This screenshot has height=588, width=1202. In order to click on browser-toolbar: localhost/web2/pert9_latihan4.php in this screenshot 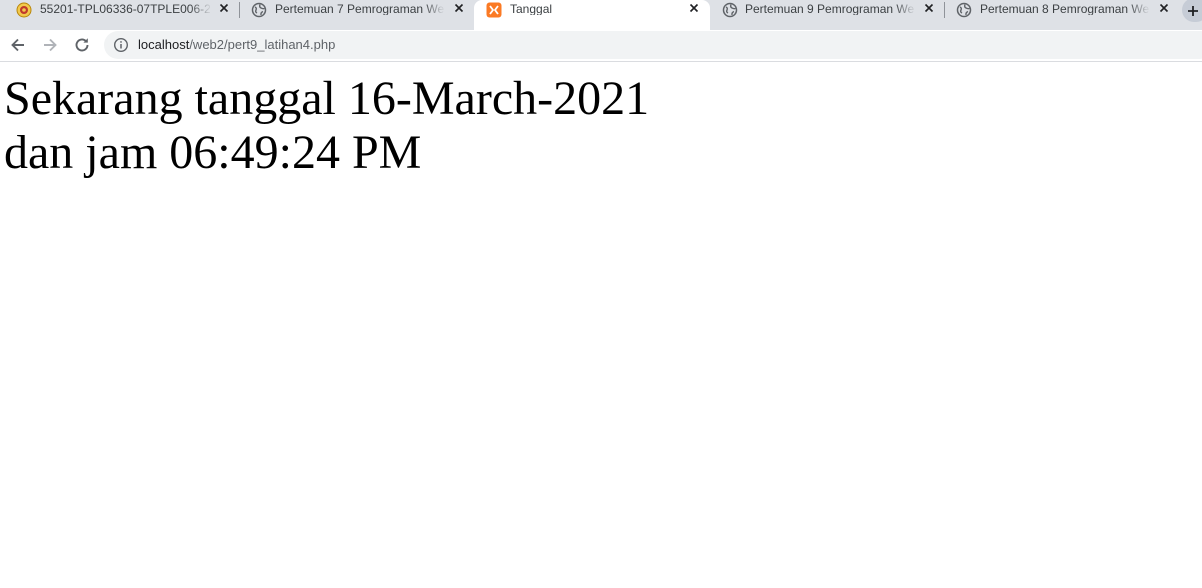, I will do `click(601, 45)`.